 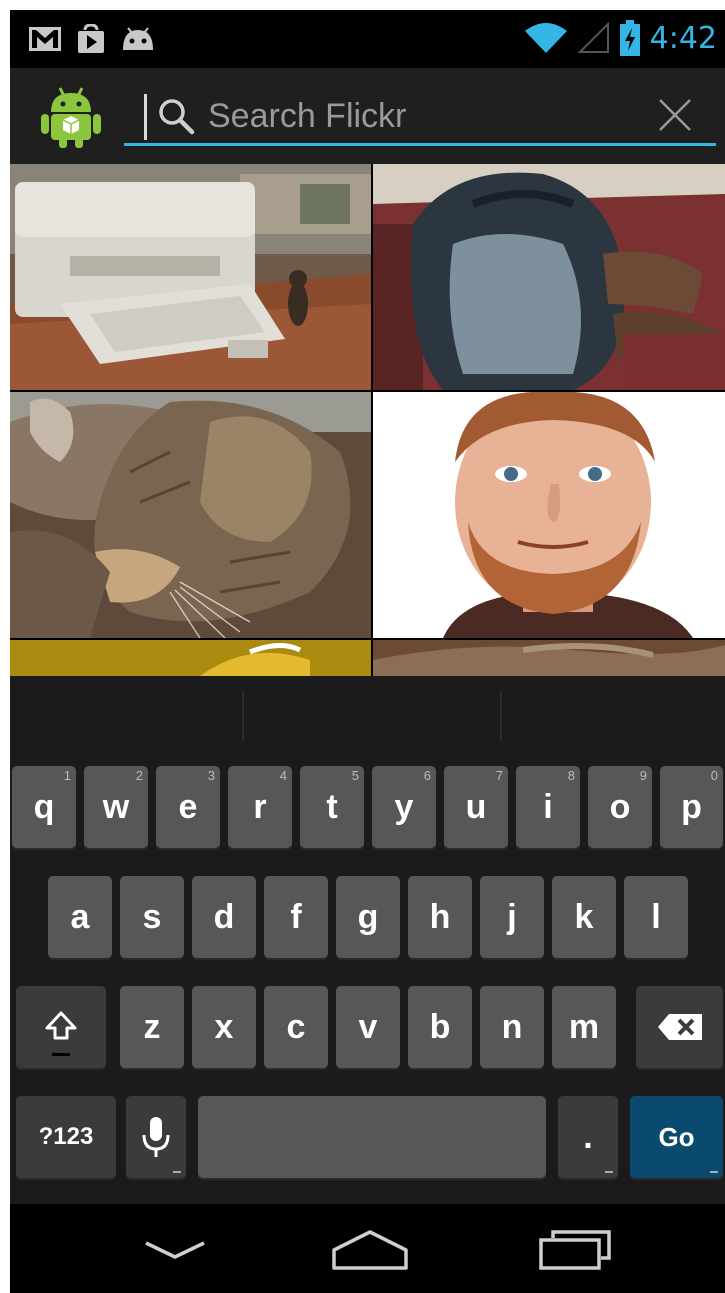 I want to click on shift-key, so click(x=61, y=1027).